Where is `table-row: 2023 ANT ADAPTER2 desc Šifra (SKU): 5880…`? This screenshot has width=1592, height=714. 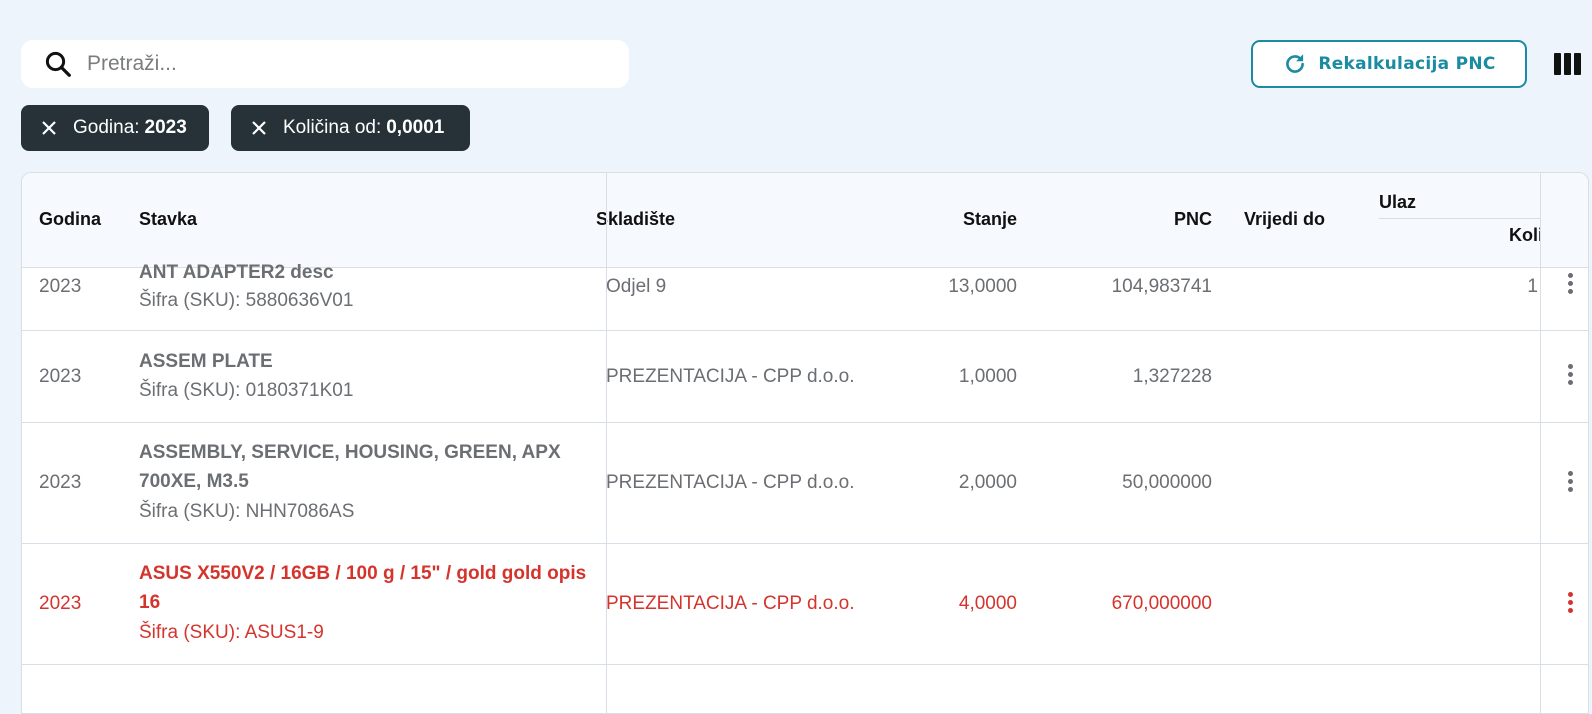
table-row: 2023 ANT ADAPTER2 desc Šifra (SKU): 5880… is located at coordinates (805, 296).